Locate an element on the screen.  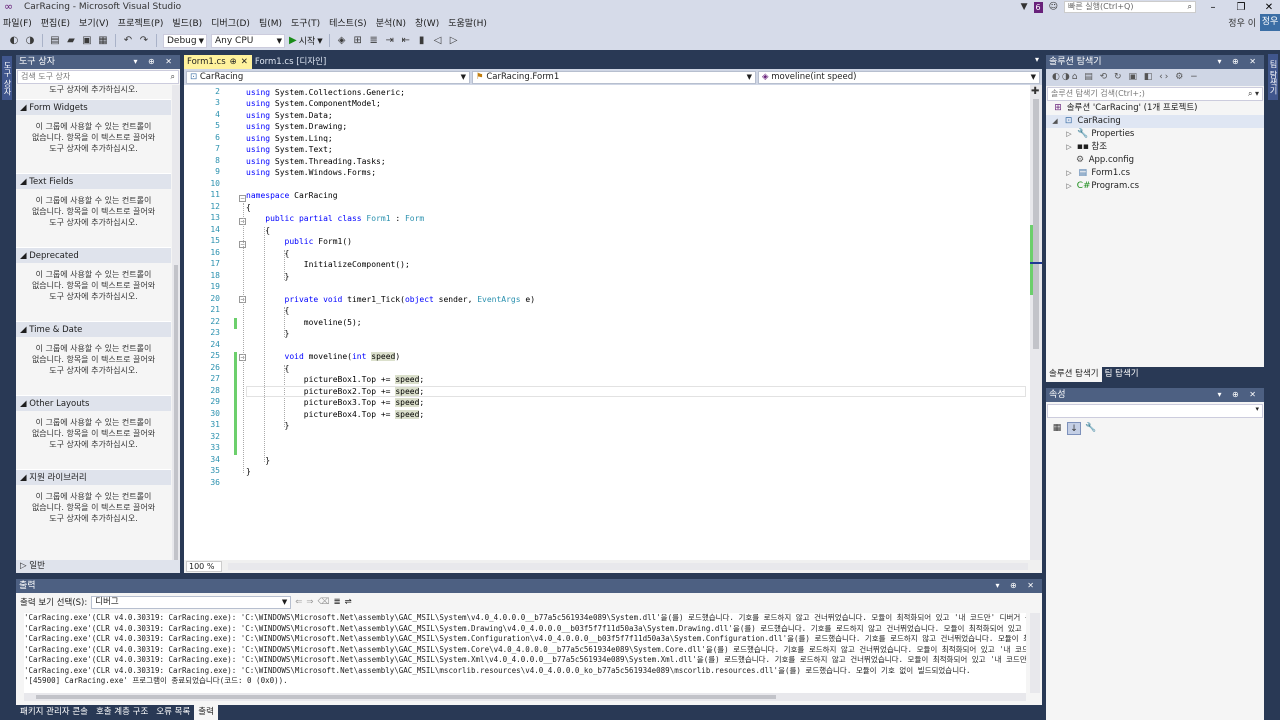
editor-vertical-scrollbar: ✚ is located at coordinates (1036, 322).